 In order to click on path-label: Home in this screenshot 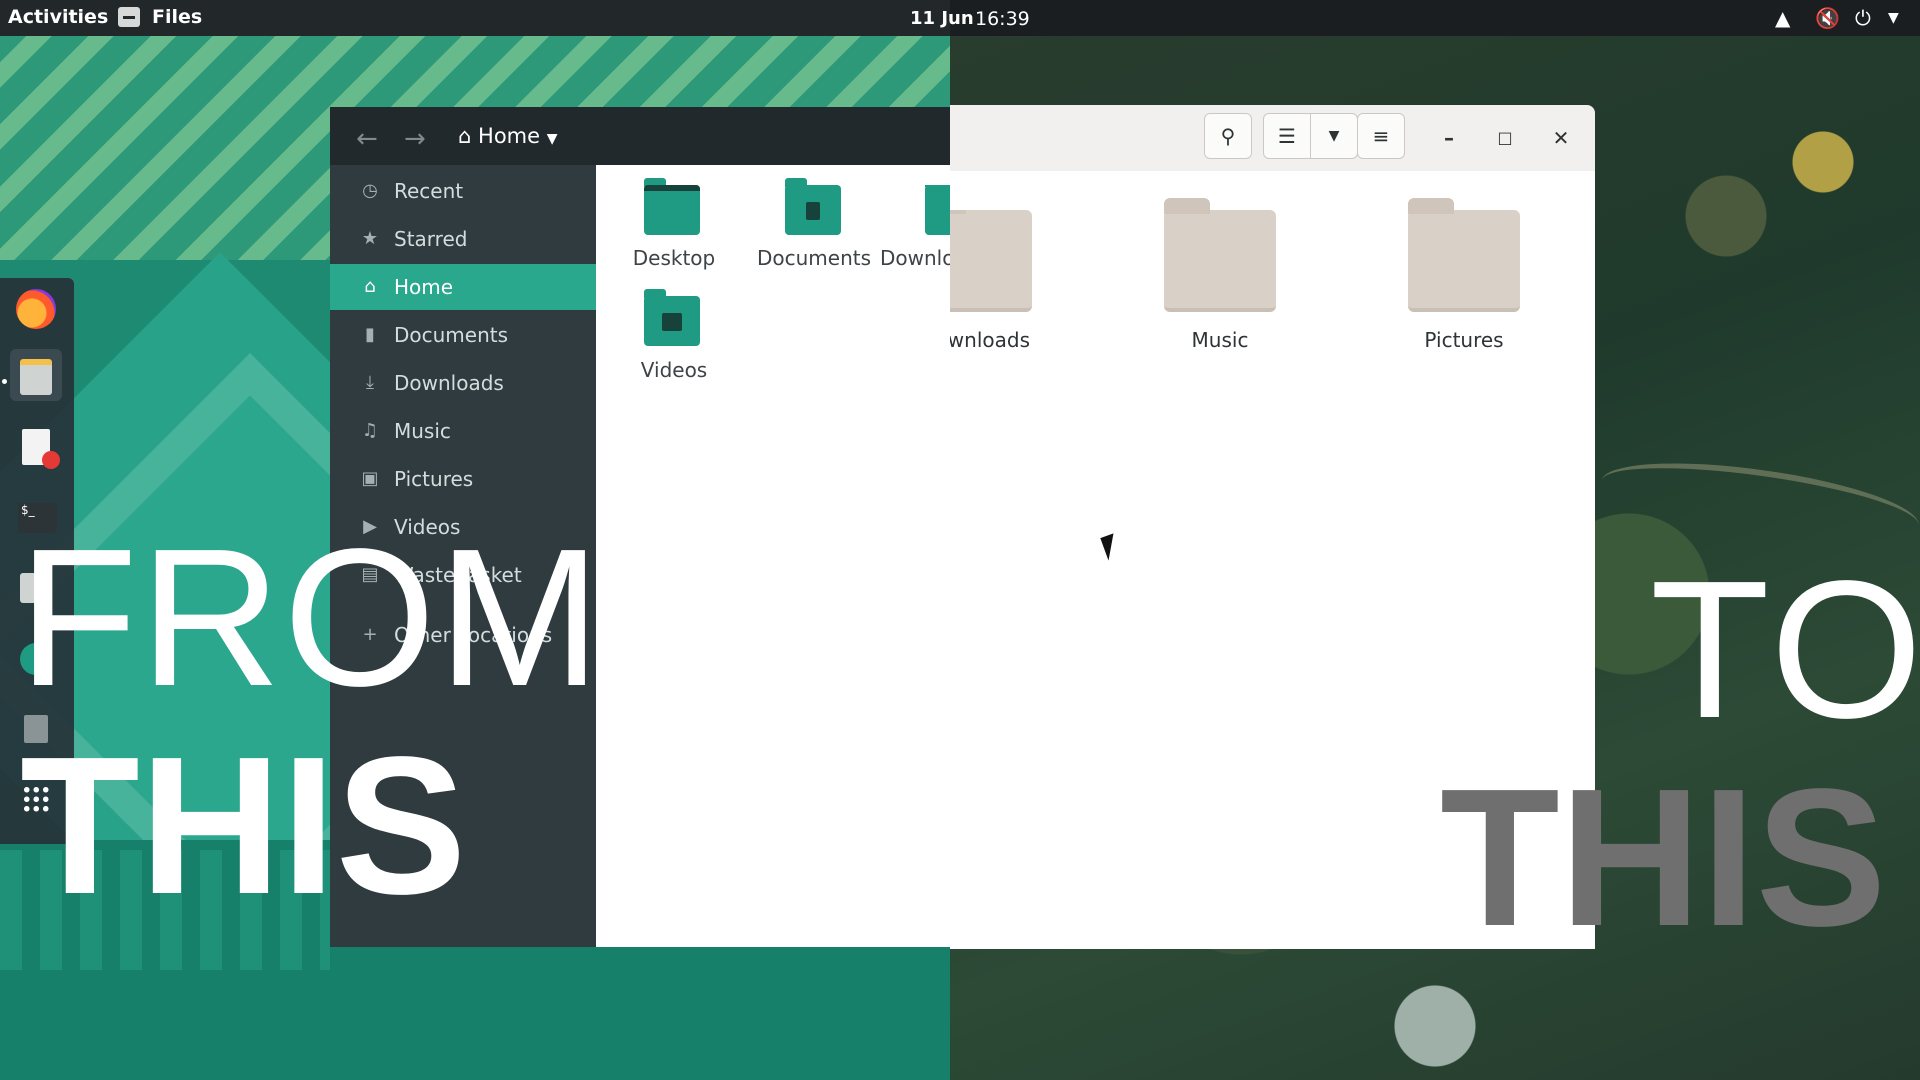, I will do `click(509, 136)`.